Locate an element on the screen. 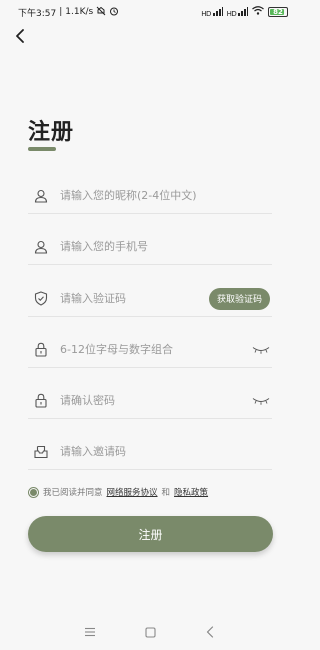 This screenshot has height=650, width=320. radio-dot is located at coordinates (33, 492).